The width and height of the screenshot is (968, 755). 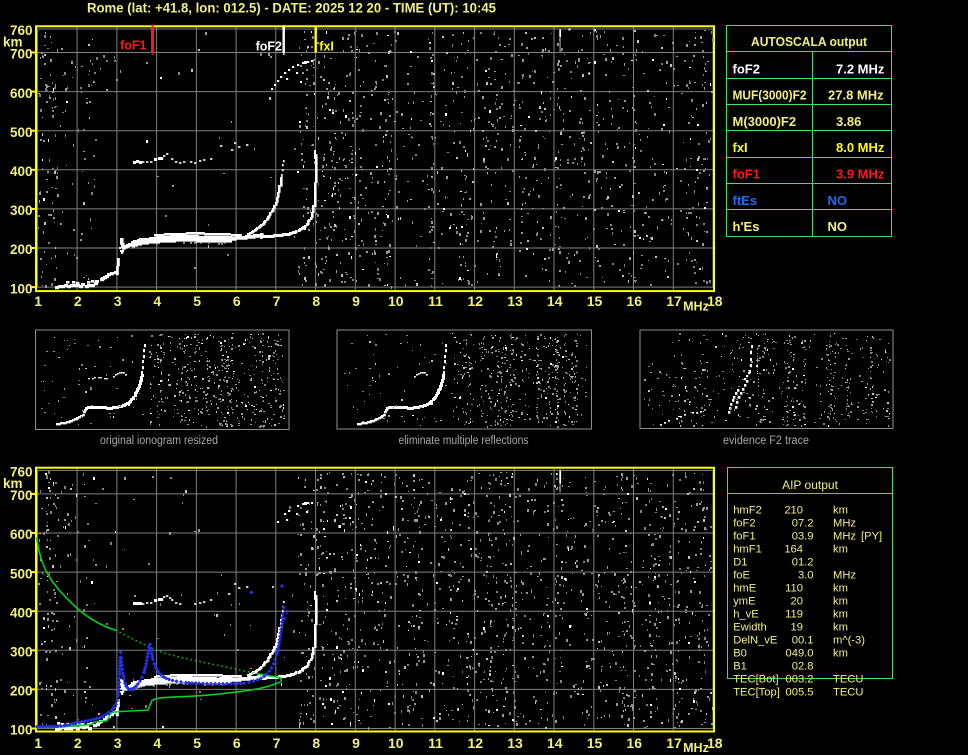 I want to click on svg-text: 2, so click(x=78, y=301).